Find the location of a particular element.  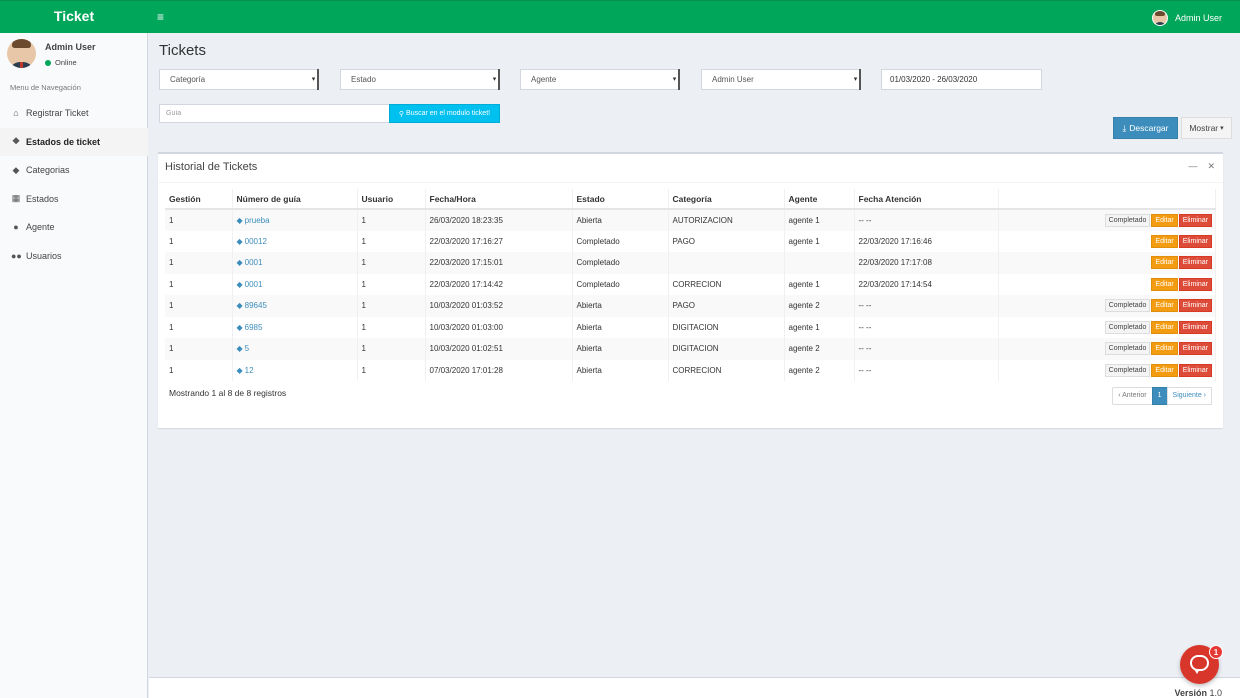

guia-link: ◆ 12 is located at coordinates (245, 370).